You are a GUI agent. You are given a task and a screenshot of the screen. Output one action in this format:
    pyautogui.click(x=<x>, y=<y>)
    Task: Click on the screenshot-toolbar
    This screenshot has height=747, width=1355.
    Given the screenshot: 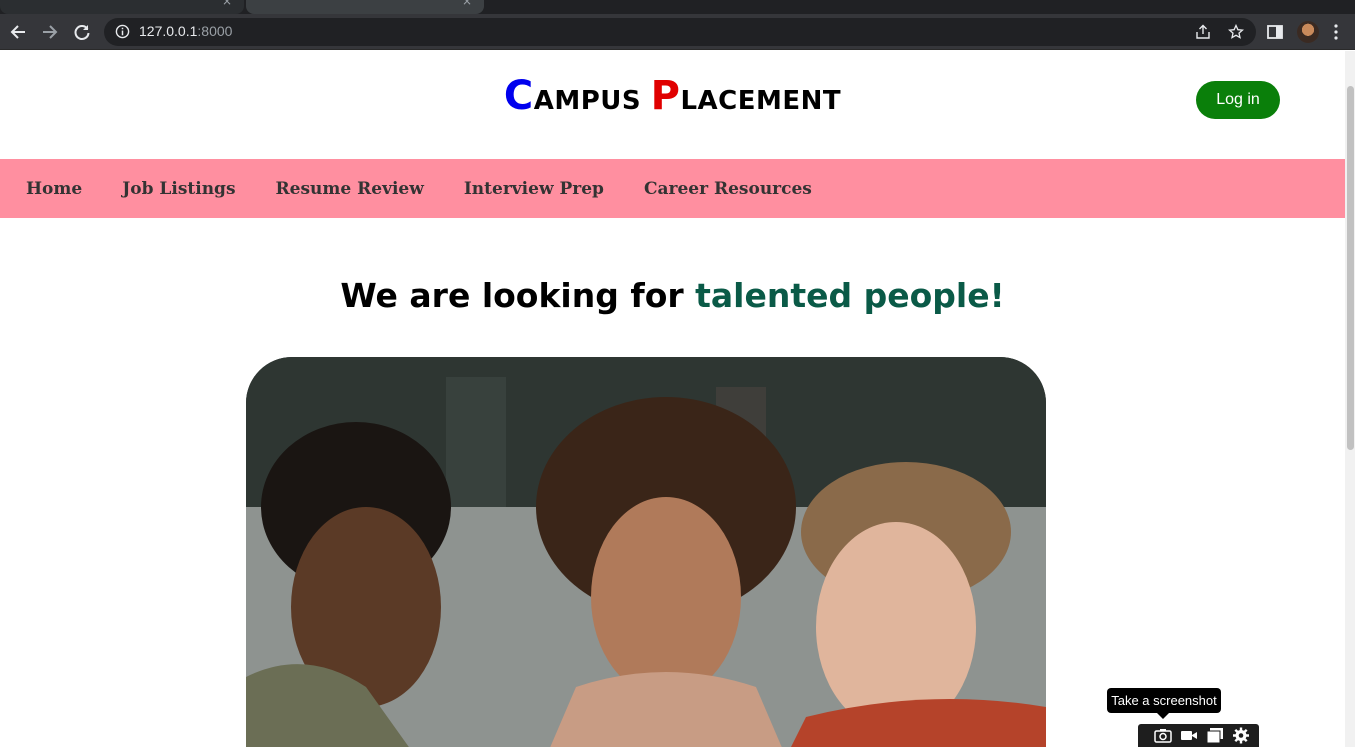 What is the action you would take?
    pyautogui.click(x=1198, y=735)
    